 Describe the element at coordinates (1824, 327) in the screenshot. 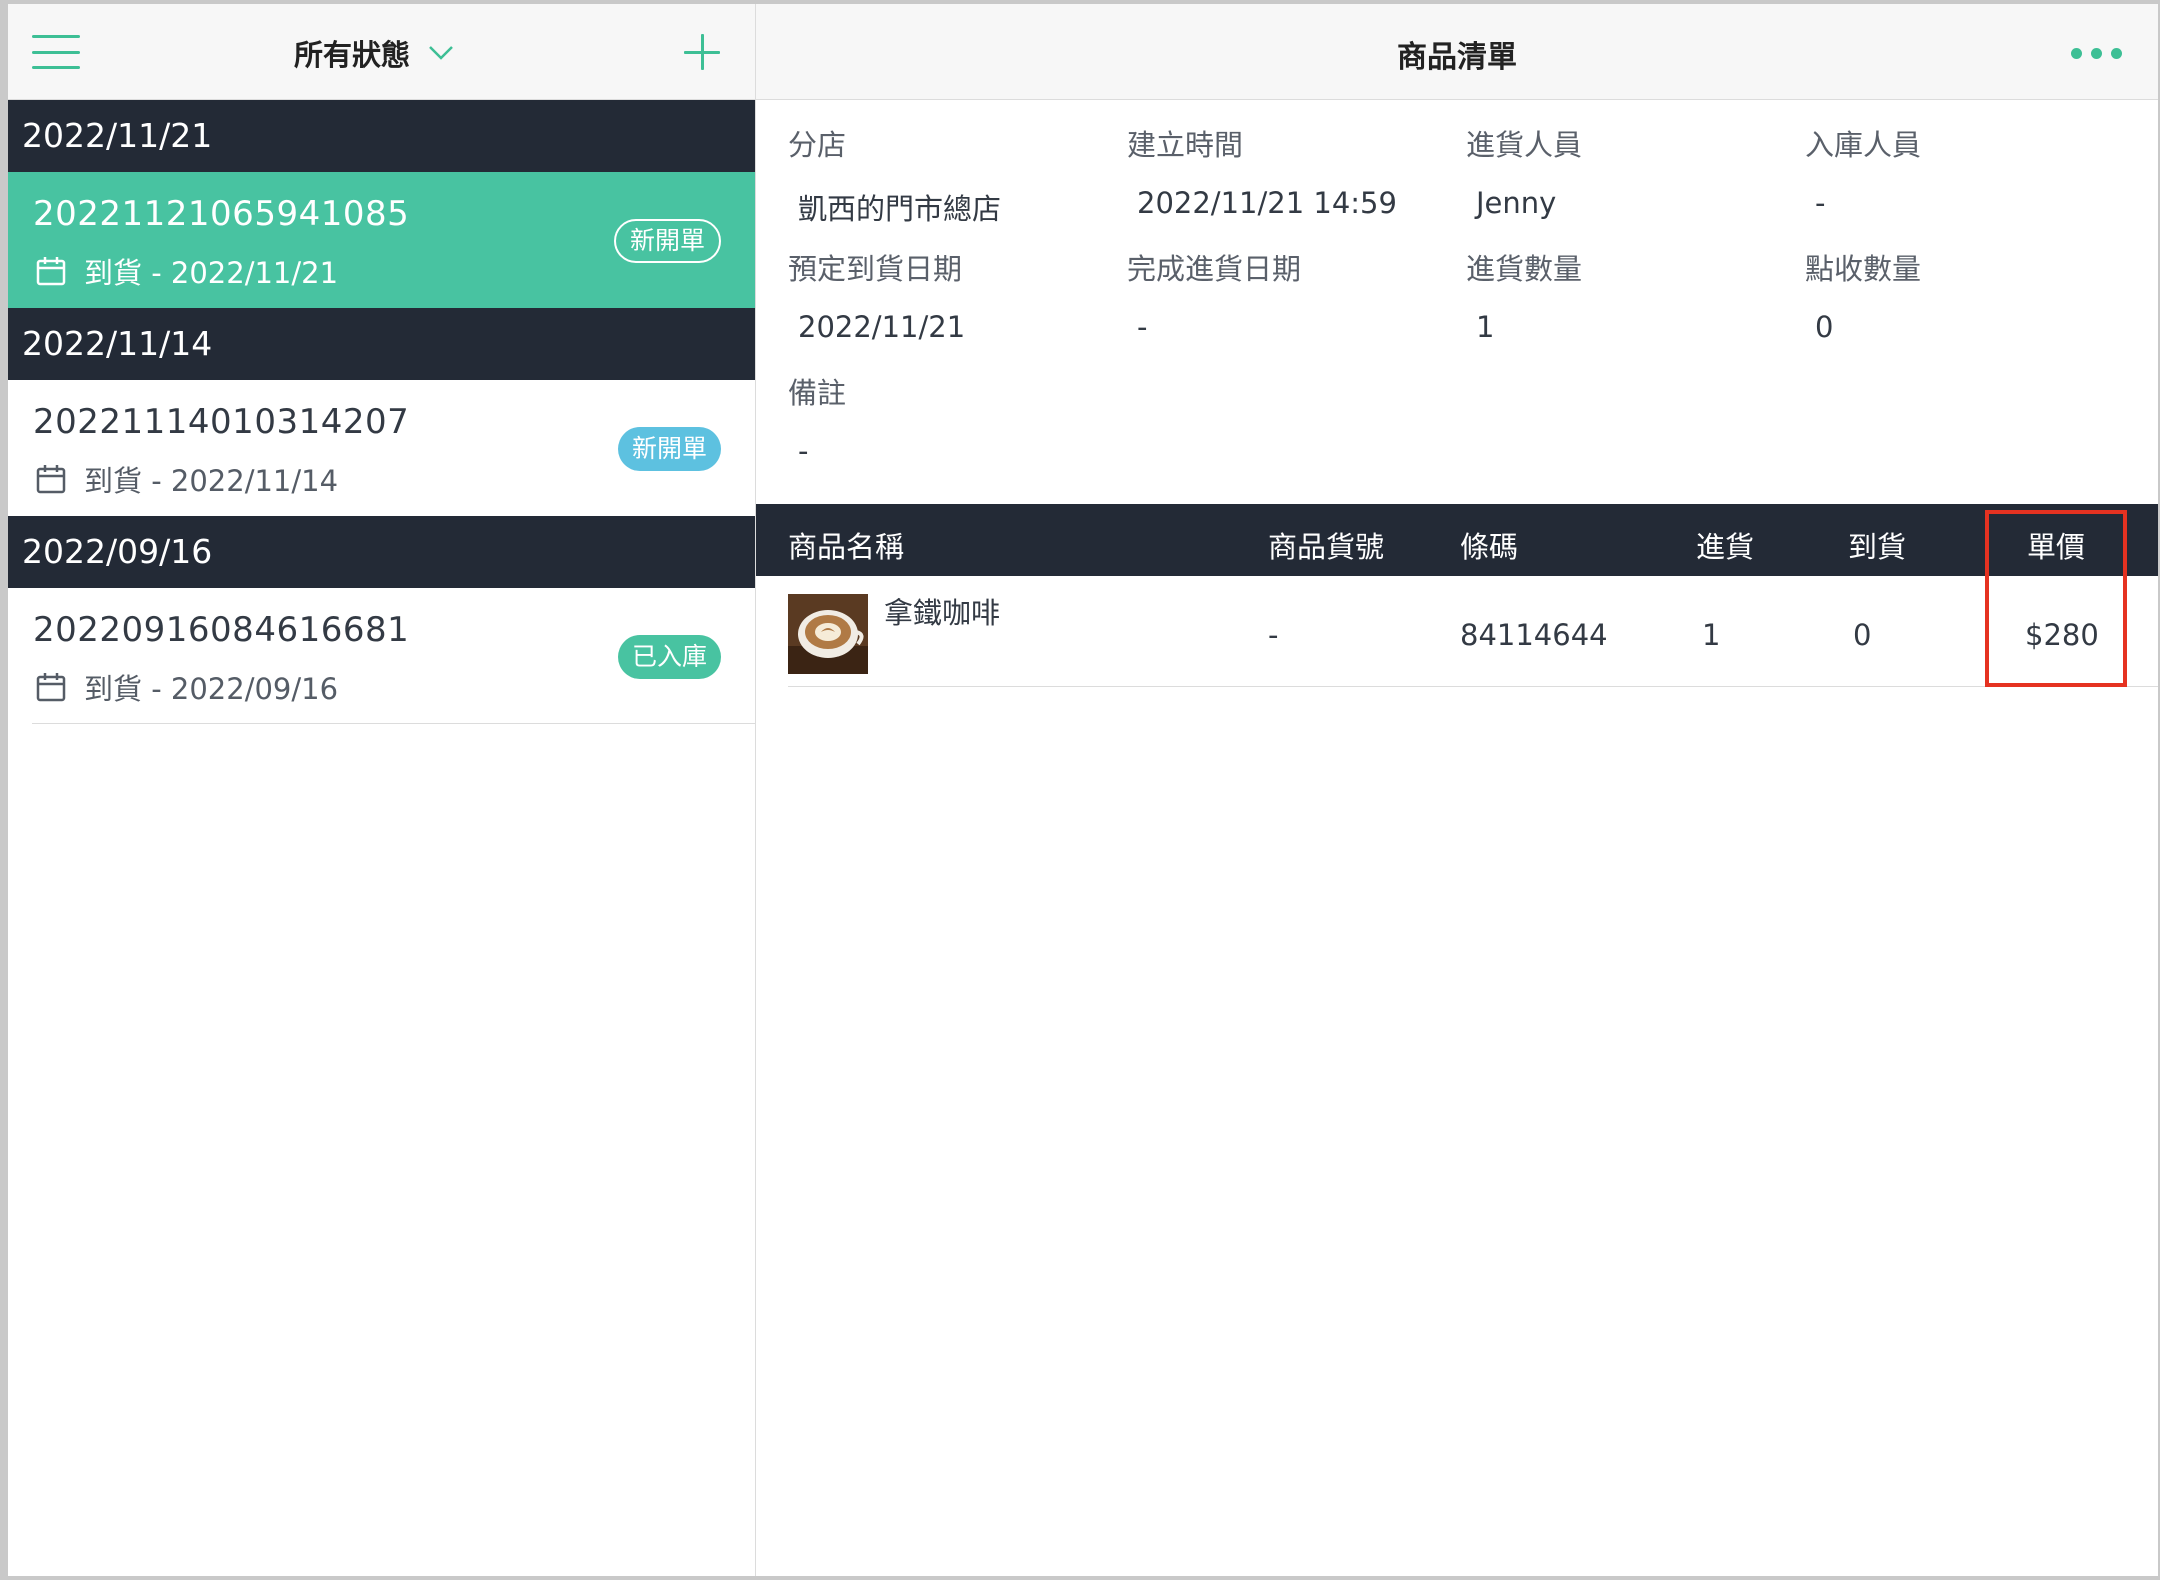

I see `field-value: 0` at that location.